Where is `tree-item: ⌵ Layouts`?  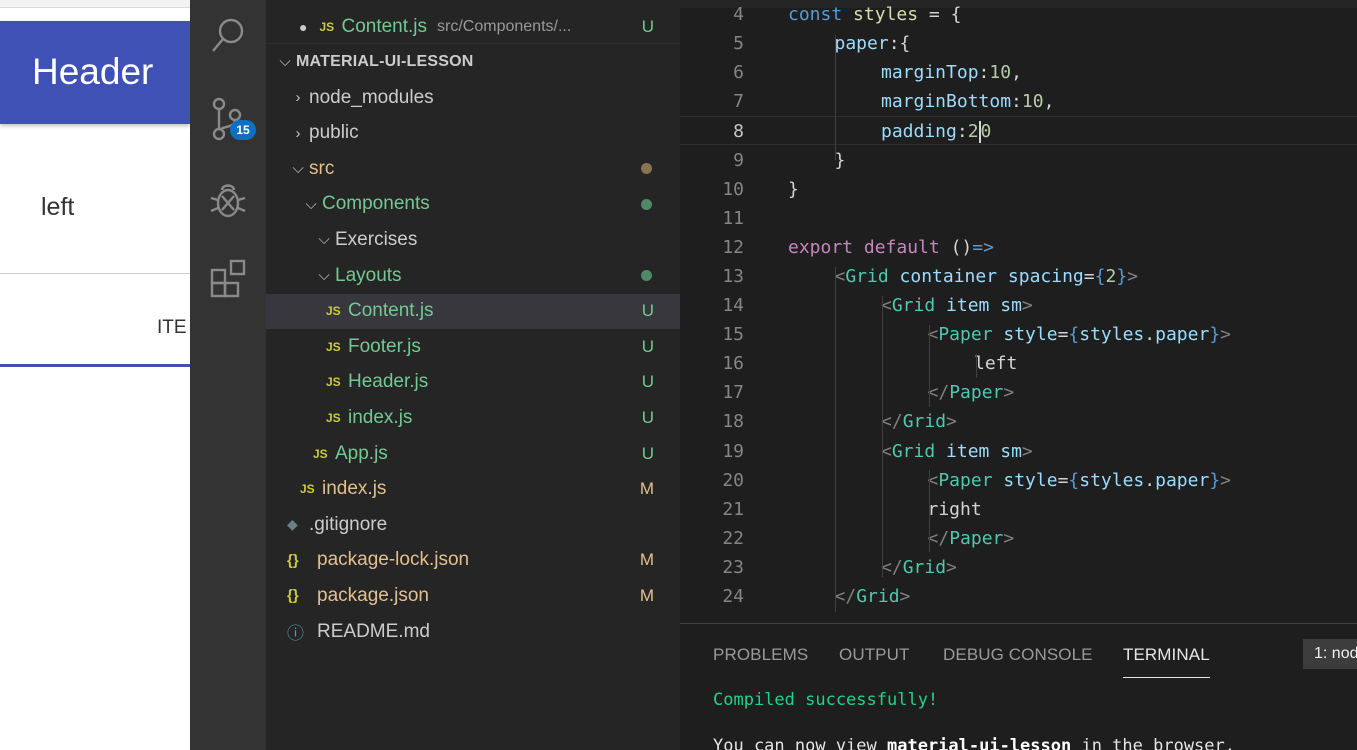
tree-item: ⌵ Layouts is located at coordinates (473, 275).